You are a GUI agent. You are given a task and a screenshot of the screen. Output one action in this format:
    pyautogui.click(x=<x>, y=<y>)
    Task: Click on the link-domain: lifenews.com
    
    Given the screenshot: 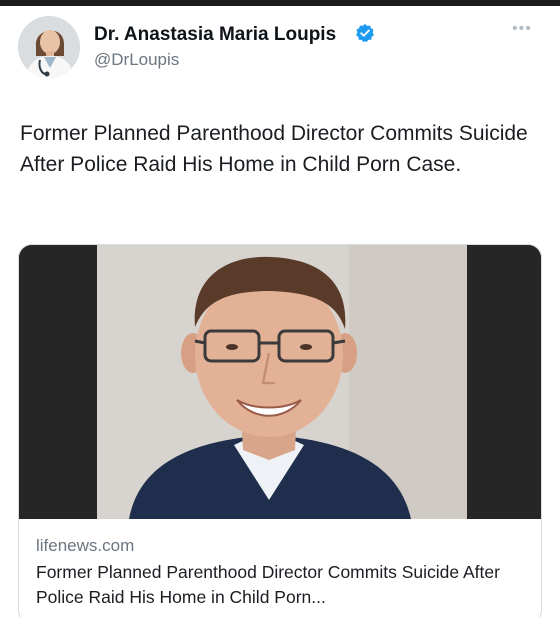 What is the action you would take?
    pyautogui.click(x=85, y=545)
    